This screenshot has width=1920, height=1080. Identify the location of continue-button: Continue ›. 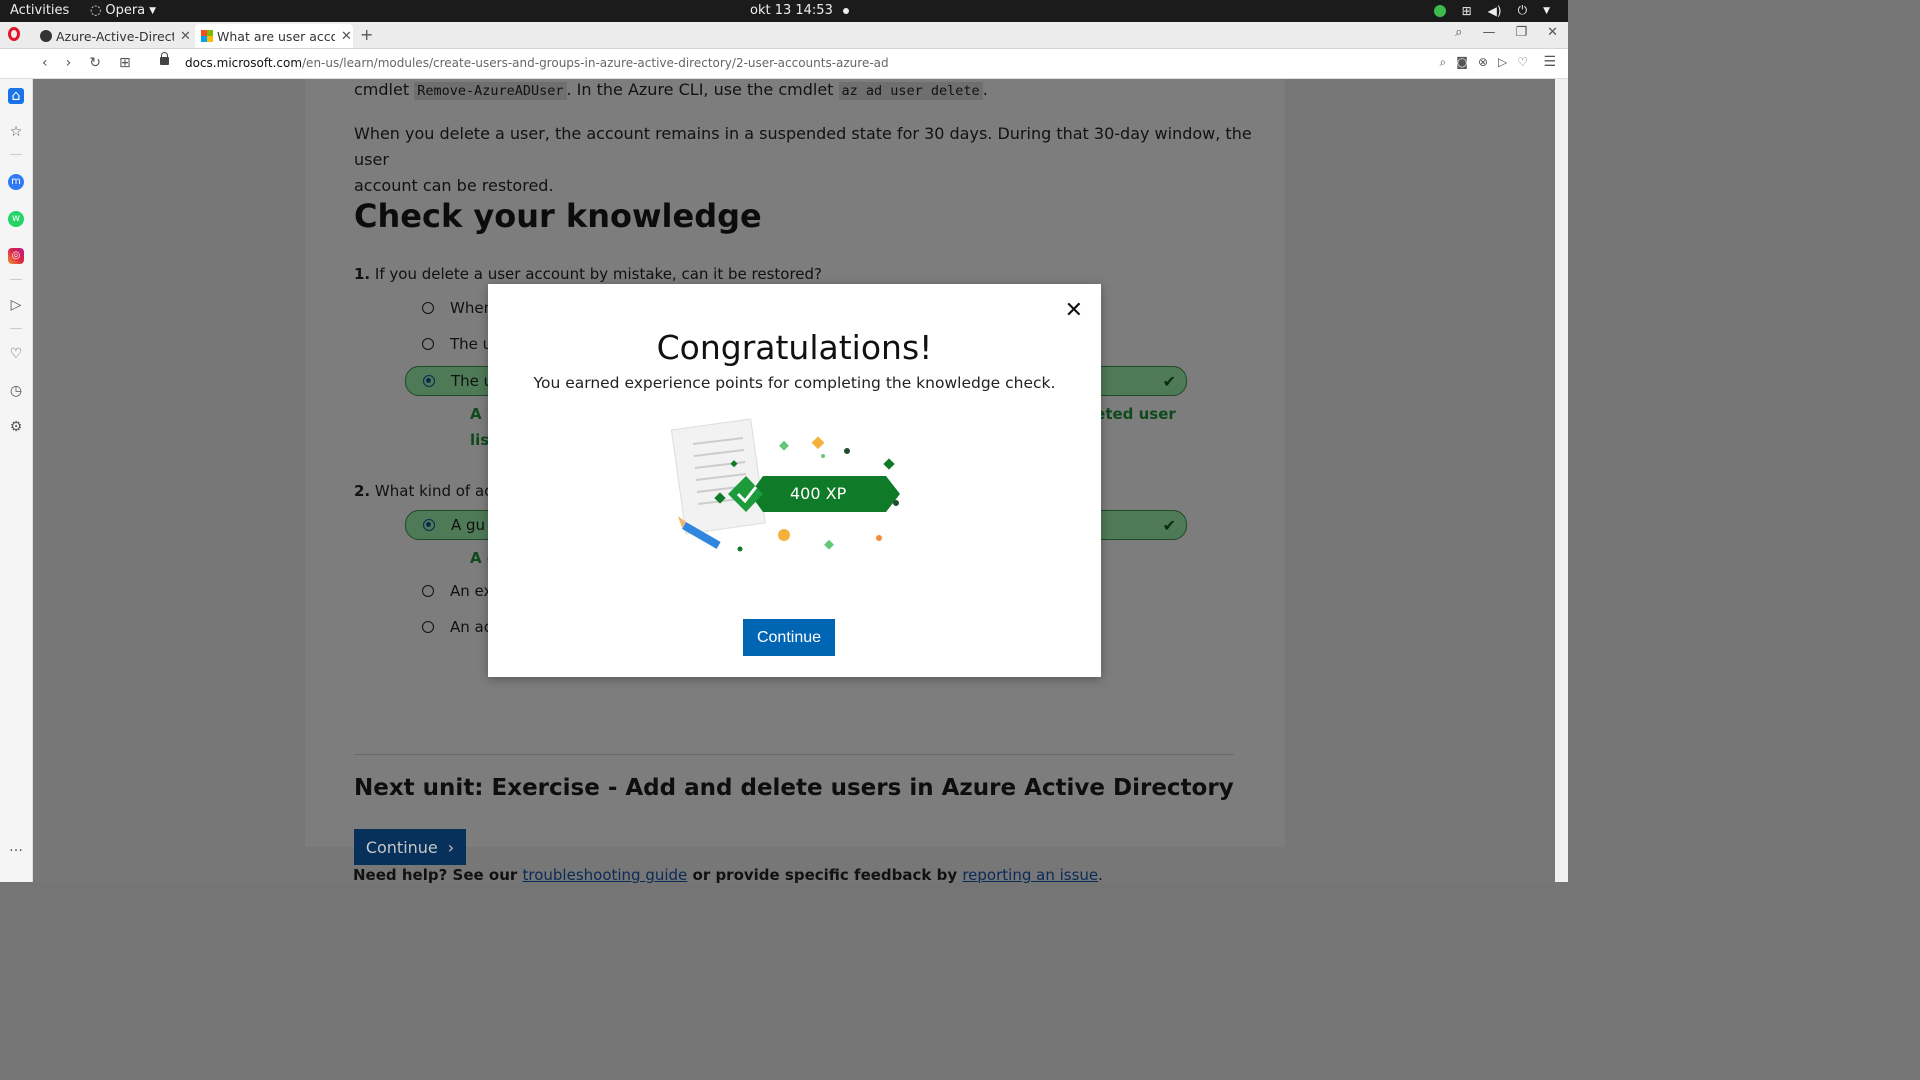
(410, 847).